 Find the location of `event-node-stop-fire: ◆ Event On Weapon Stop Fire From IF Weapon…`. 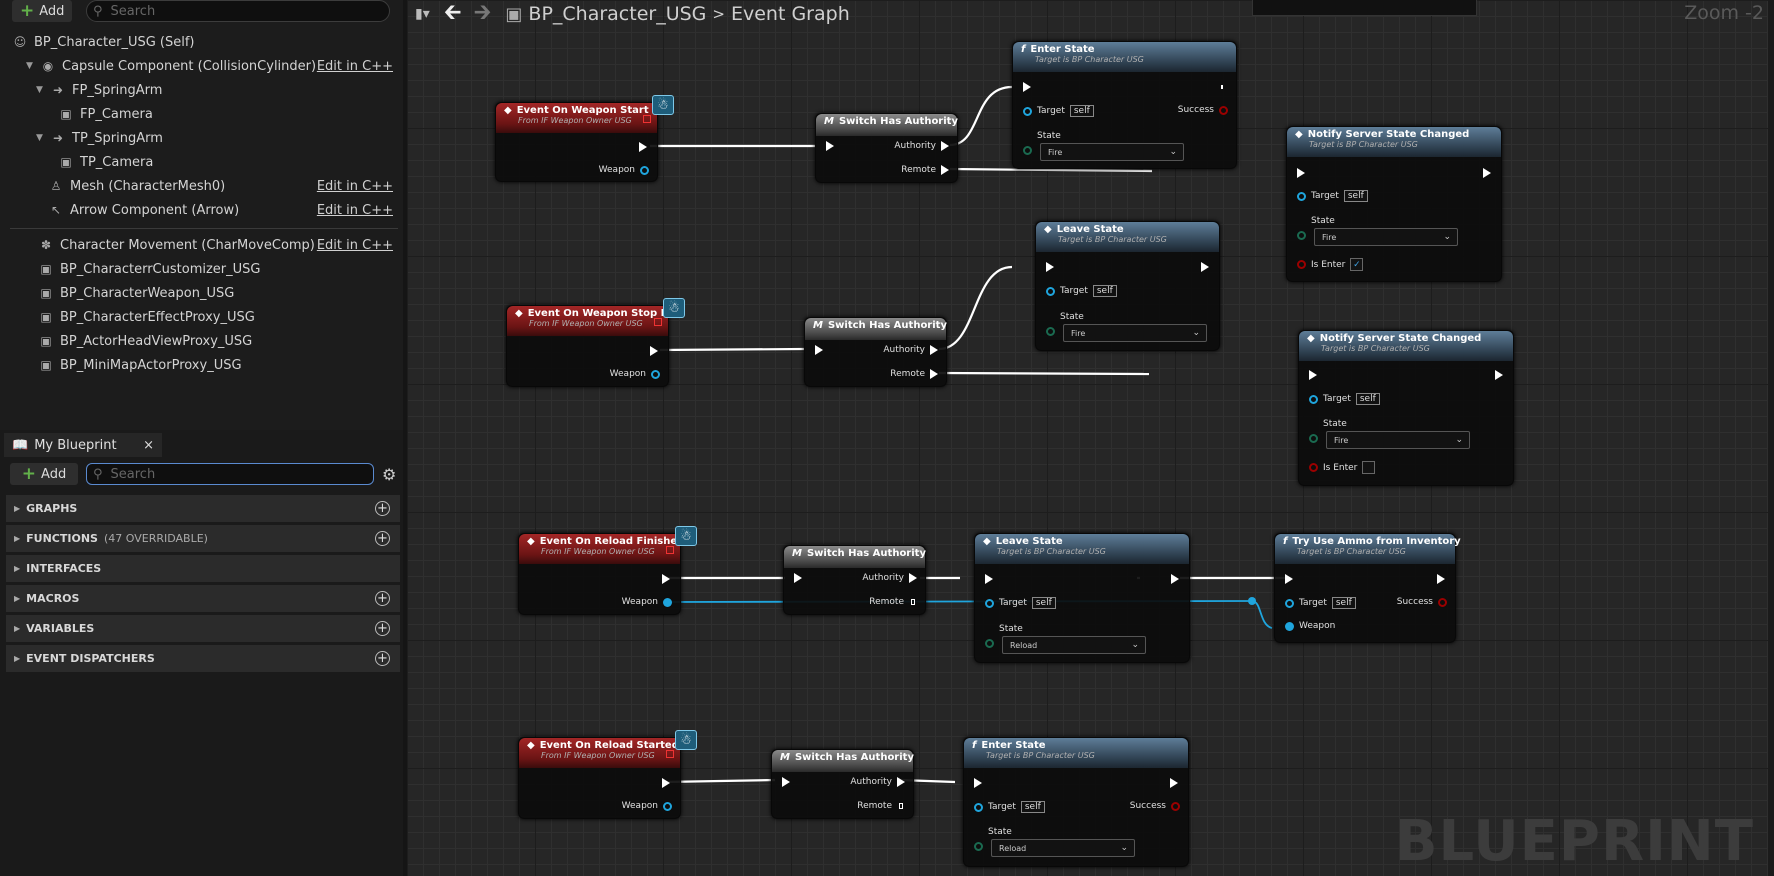

event-node-stop-fire: ◆ Event On Weapon Stop Fire From IF Weapon… is located at coordinates (595, 342).